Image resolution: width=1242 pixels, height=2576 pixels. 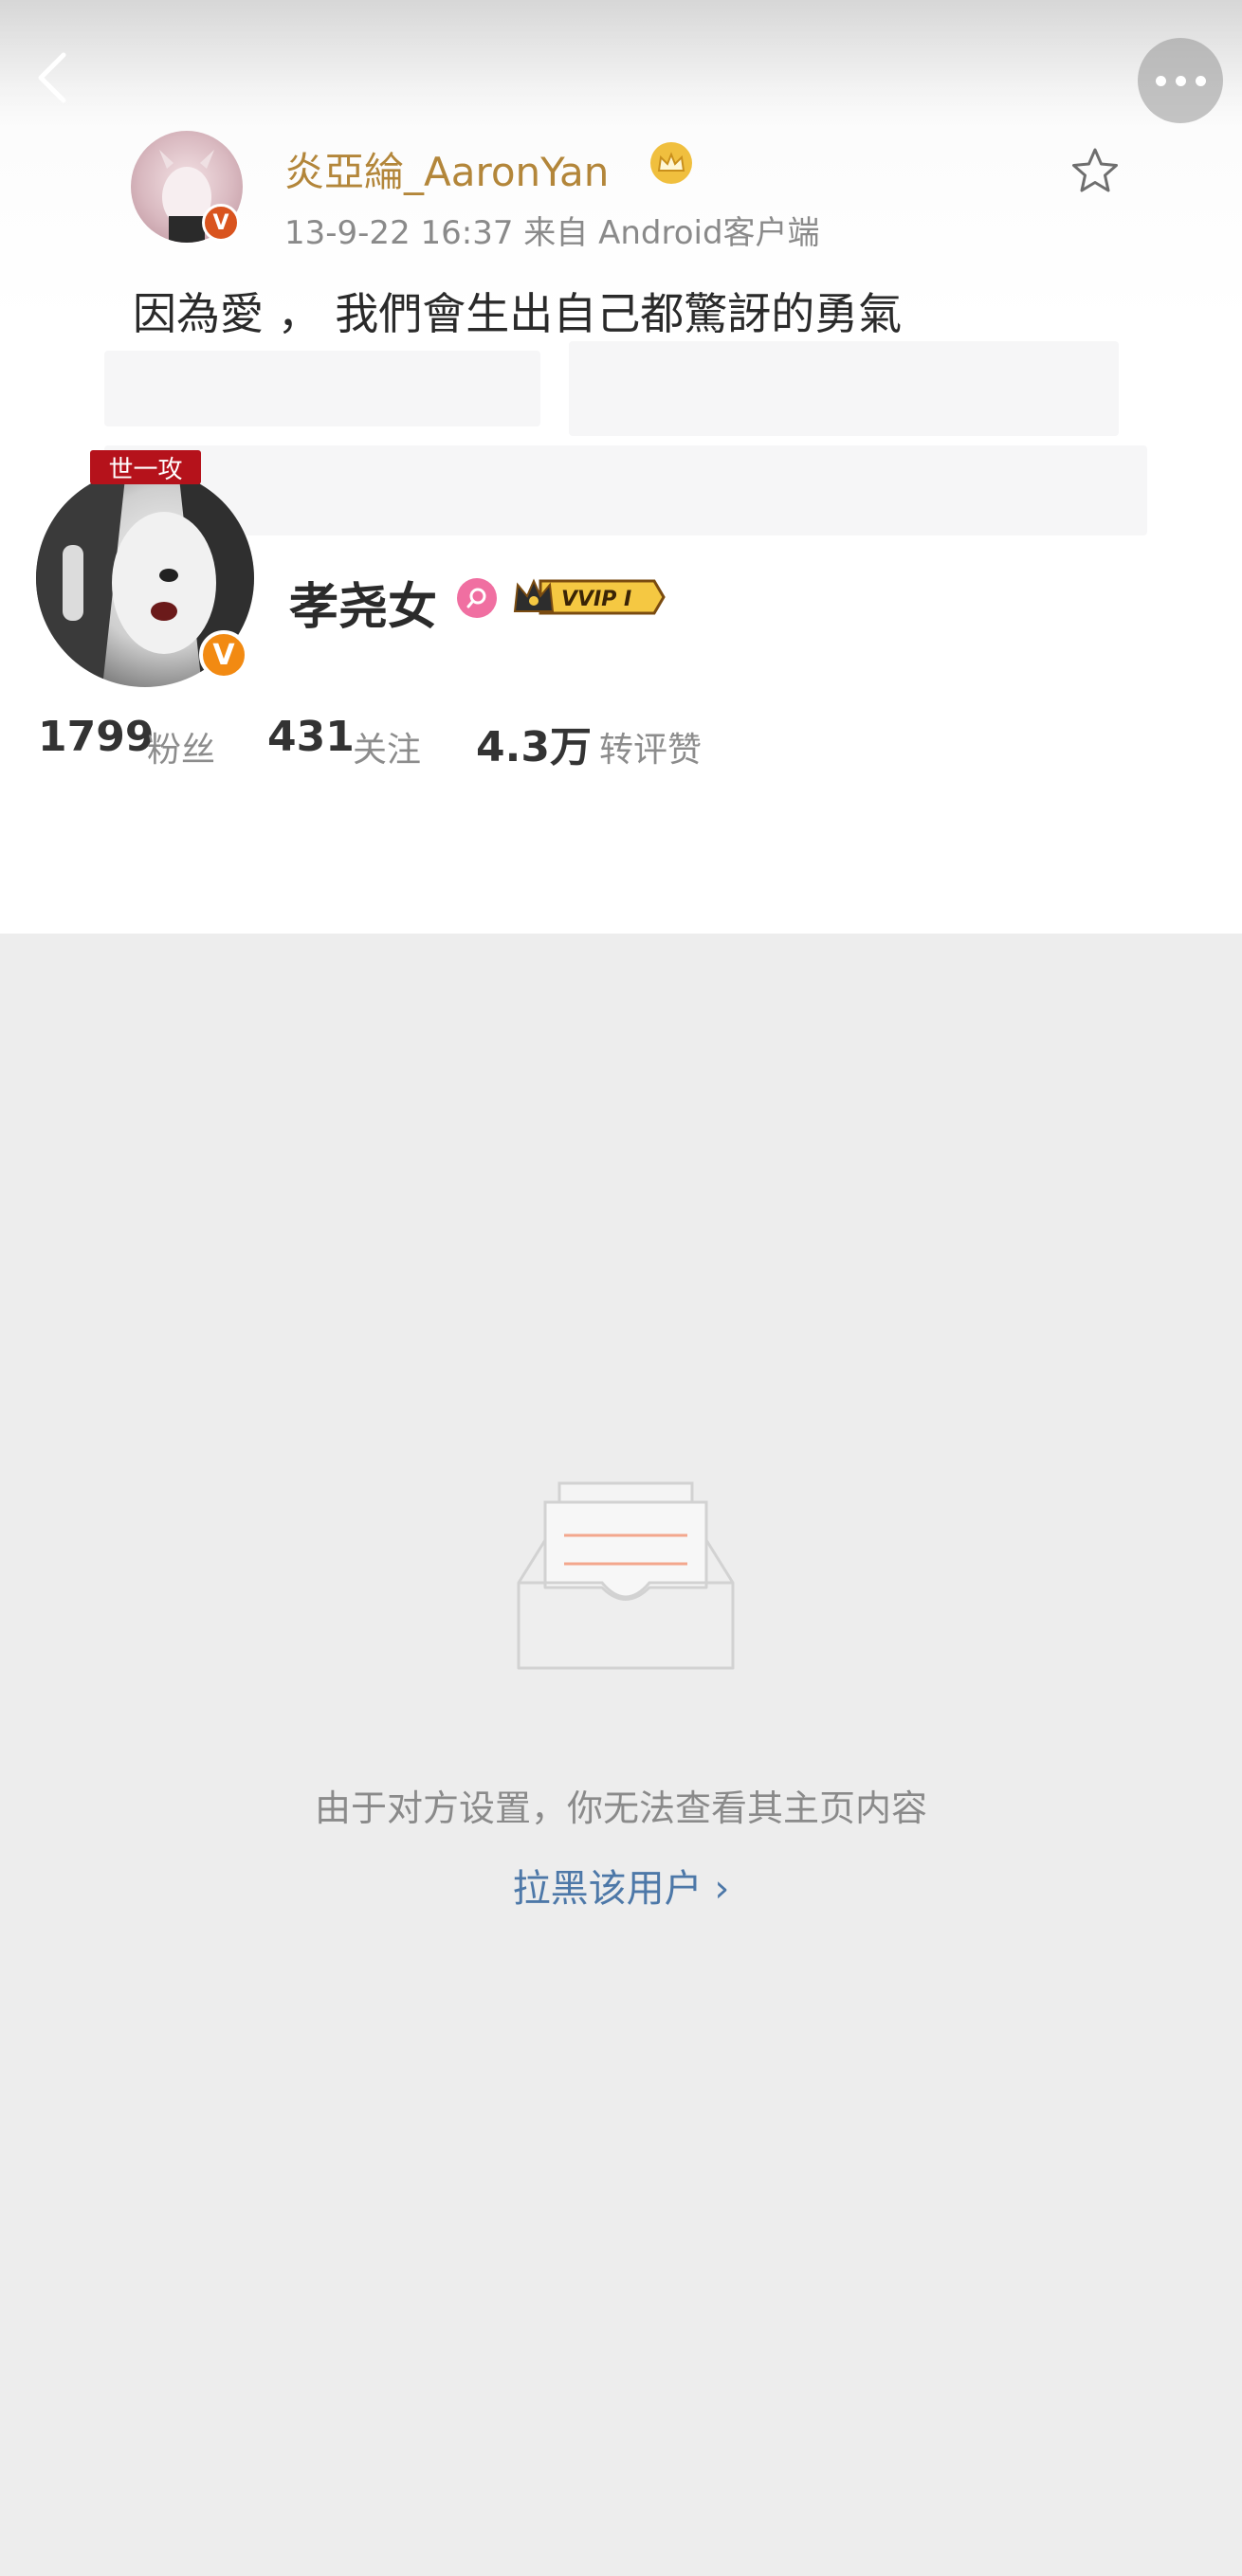 I want to click on more-dots-icon, so click(x=1160, y=80).